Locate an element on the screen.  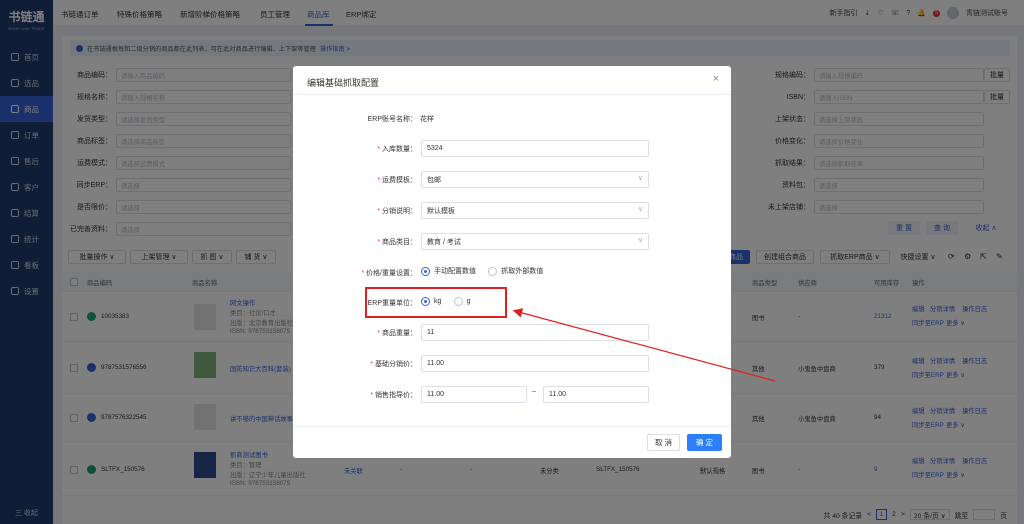
annotation-arrow is located at coordinates (644, 345).